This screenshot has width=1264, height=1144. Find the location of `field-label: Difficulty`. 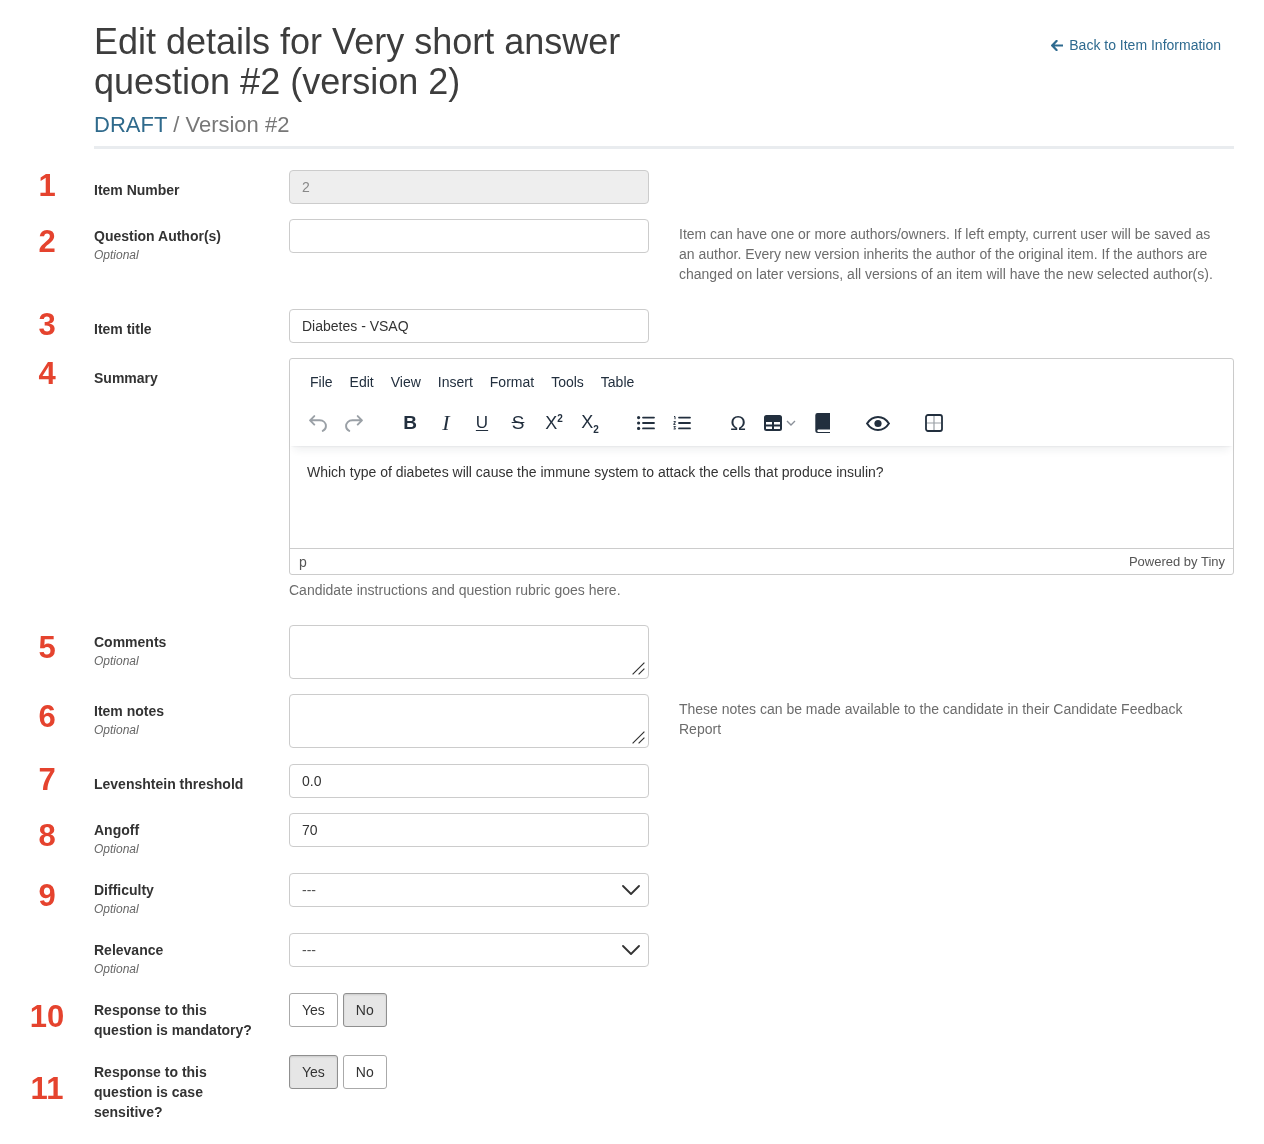

field-label: Difficulty is located at coordinates (124, 890).